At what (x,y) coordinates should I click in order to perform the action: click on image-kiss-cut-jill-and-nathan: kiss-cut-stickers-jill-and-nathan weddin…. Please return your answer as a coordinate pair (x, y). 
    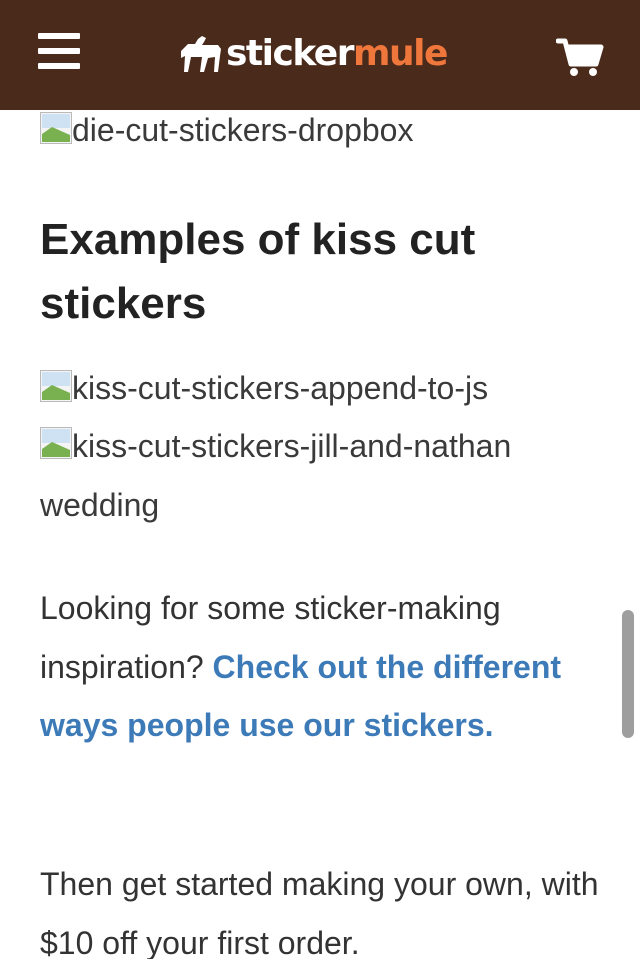
    Looking at the image, I should click on (320, 475).